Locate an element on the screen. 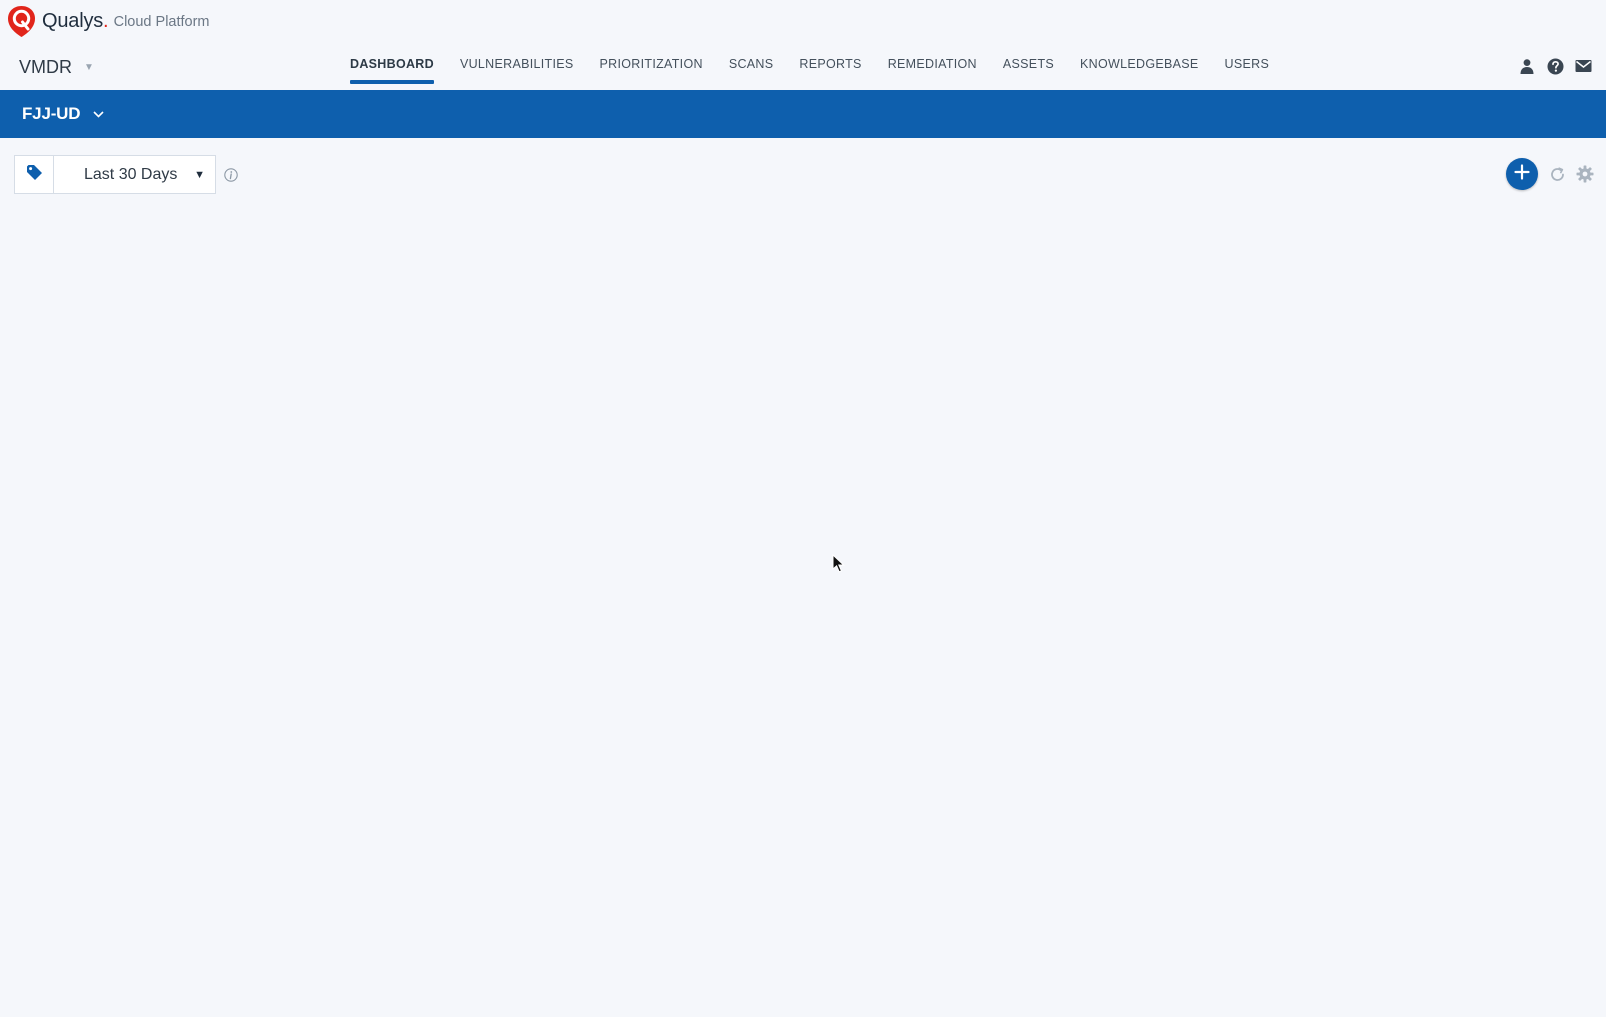 Image resolution: width=1606 pixels, height=1017 pixels. dashboard-name: FJJ-UD is located at coordinates (51, 113).